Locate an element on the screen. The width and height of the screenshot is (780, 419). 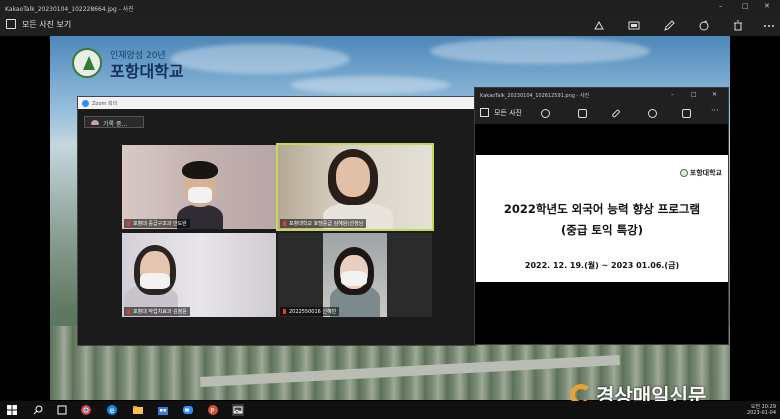
participant-tile: 포항대 작업치료과 김정윤 is located at coordinates (199, 275).